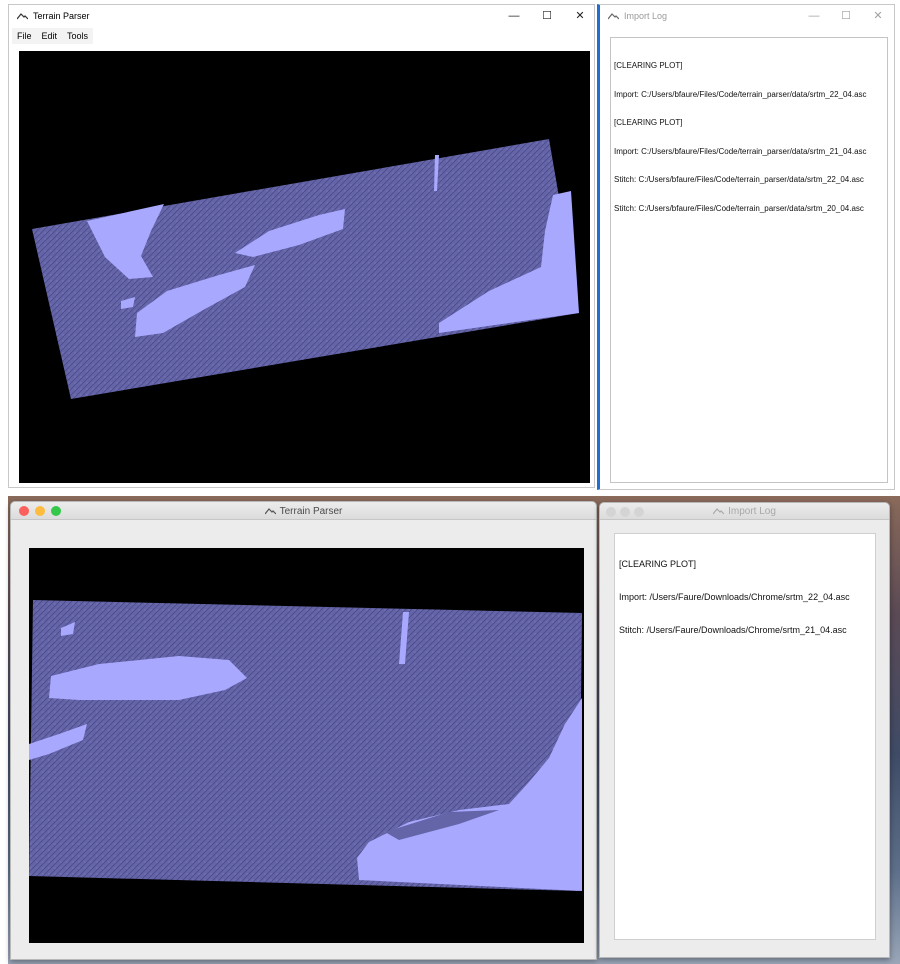  I want to click on menu-edit: Edit, so click(50, 36).